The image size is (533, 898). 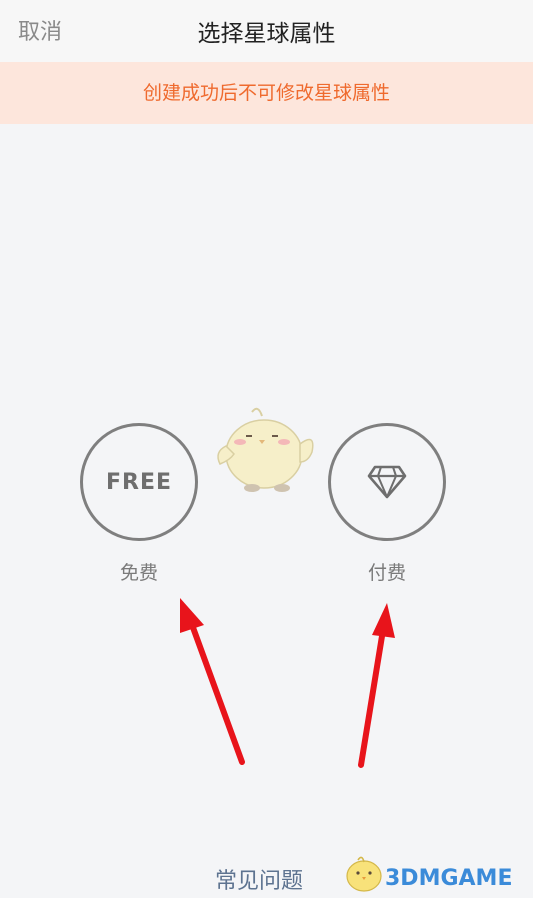 What do you see at coordinates (216, 692) in the screenshot?
I see `arrow-to-free` at bounding box center [216, 692].